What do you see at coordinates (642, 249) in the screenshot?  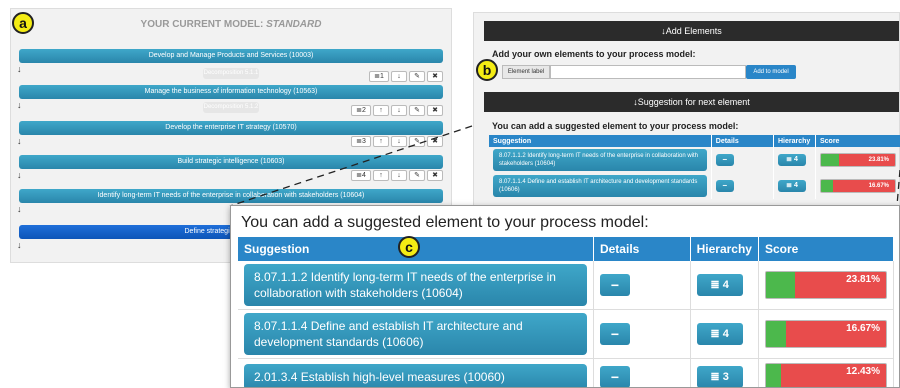 I see `column-header: Details` at bounding box center [642, 249].